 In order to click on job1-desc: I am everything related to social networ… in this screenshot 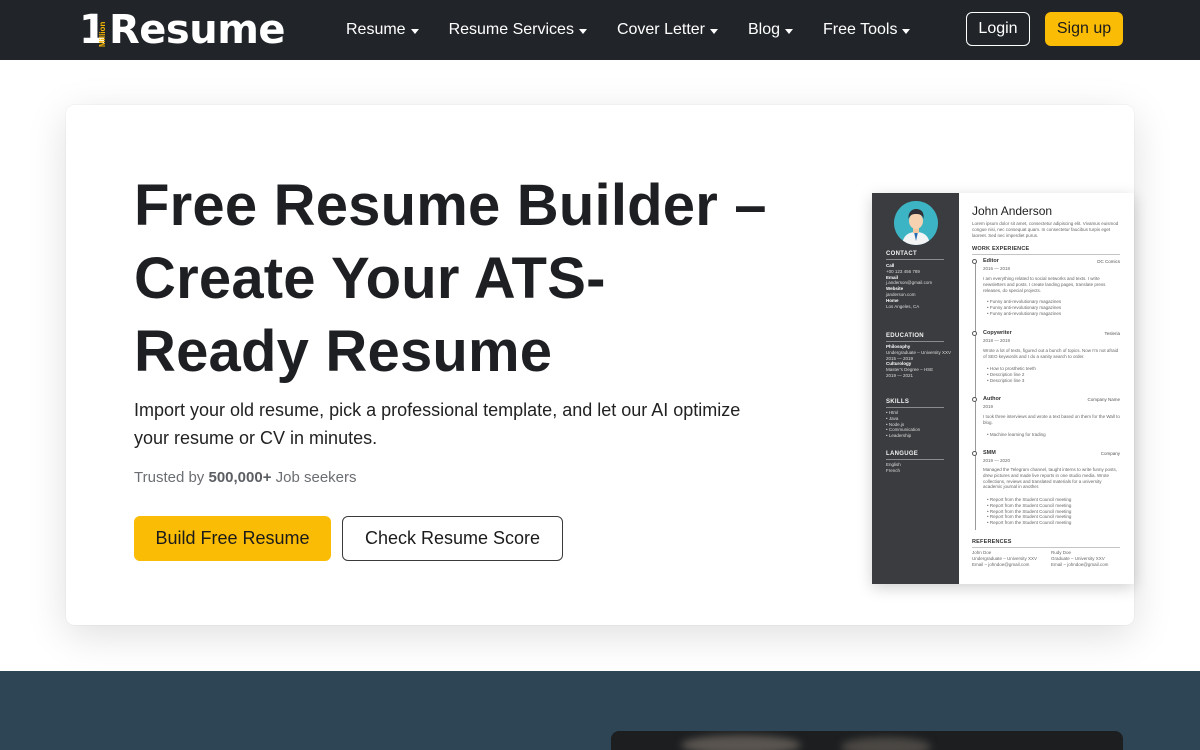, I will do `click(1044, 284)`.